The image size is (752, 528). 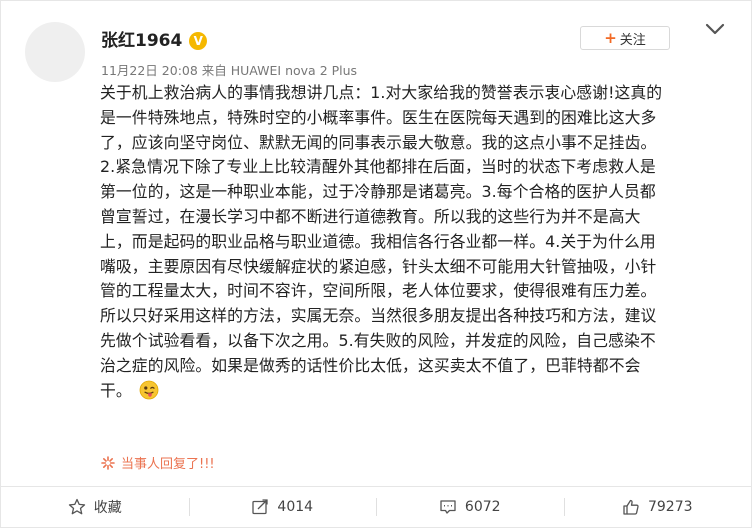 I want to click on follow-button: + 关注, so click(x=625, y=38).